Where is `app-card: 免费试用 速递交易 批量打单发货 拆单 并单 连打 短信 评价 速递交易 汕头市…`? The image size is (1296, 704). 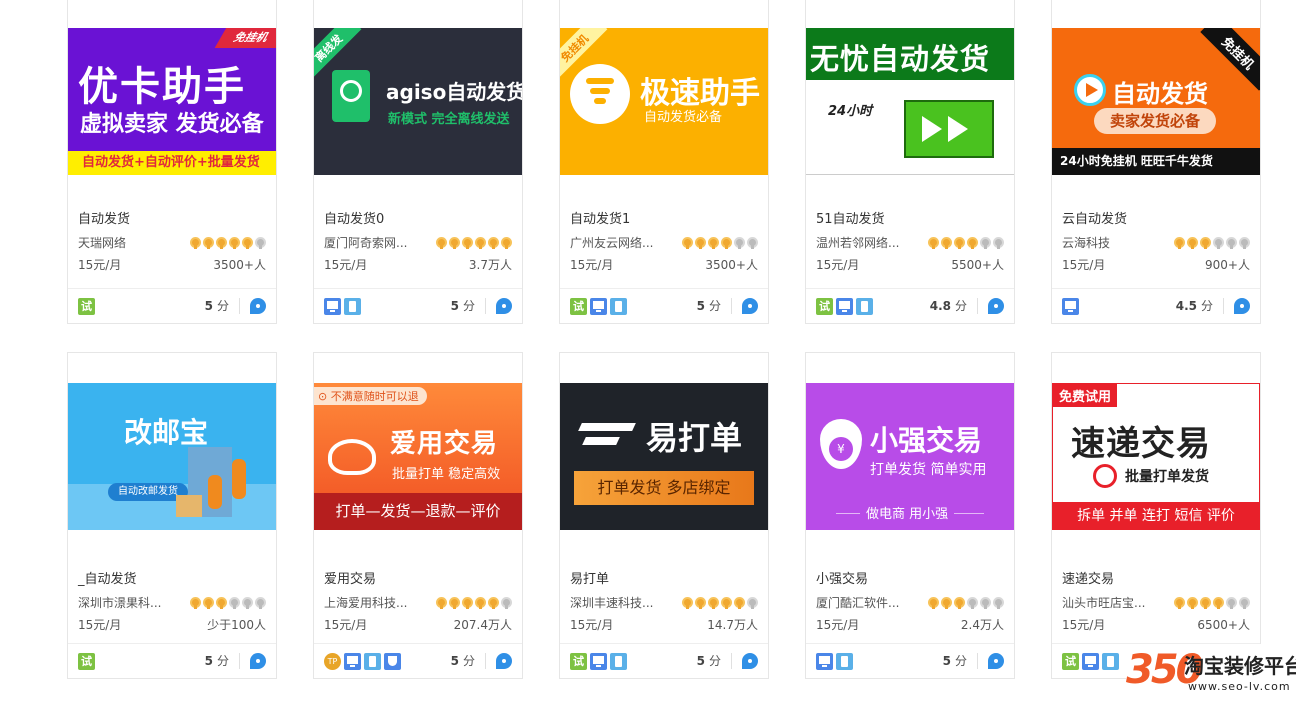 app-card: 免费试用 速递交易 批量打单发货 拆单 并单 连打 短信 评价 速递交易 汕头市… is located at coordinates (1156, 515).